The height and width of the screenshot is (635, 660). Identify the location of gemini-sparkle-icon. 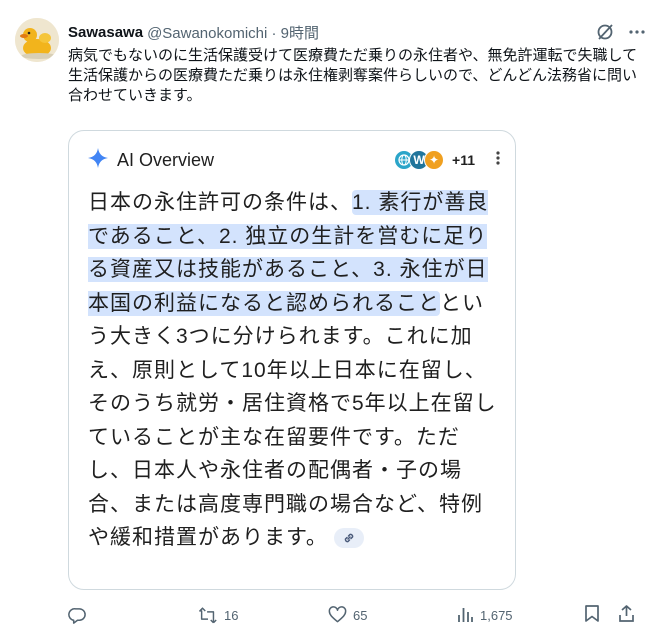
(98, 160).